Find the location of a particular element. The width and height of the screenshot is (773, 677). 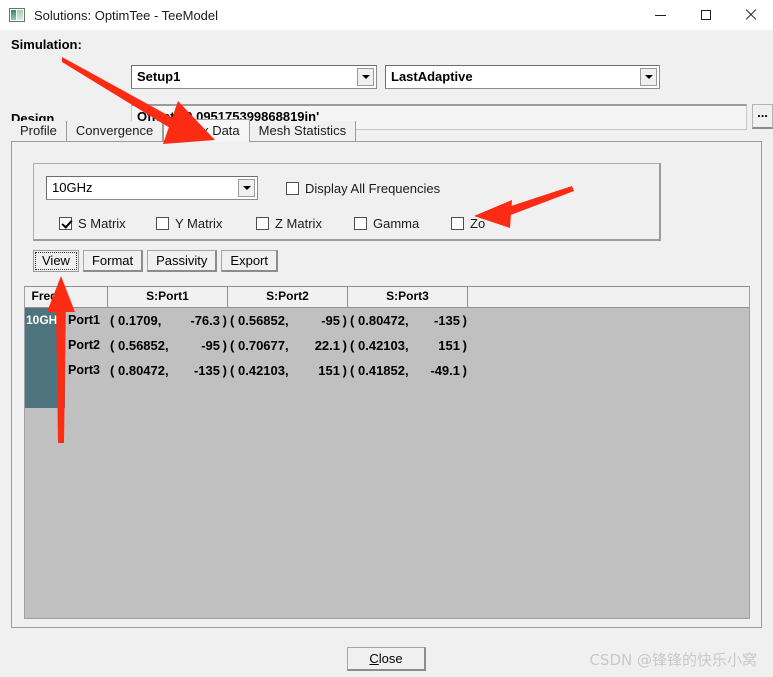

grid-cell-s13: ( 0.80472, -135 ) is located at coordinates (408, 320).